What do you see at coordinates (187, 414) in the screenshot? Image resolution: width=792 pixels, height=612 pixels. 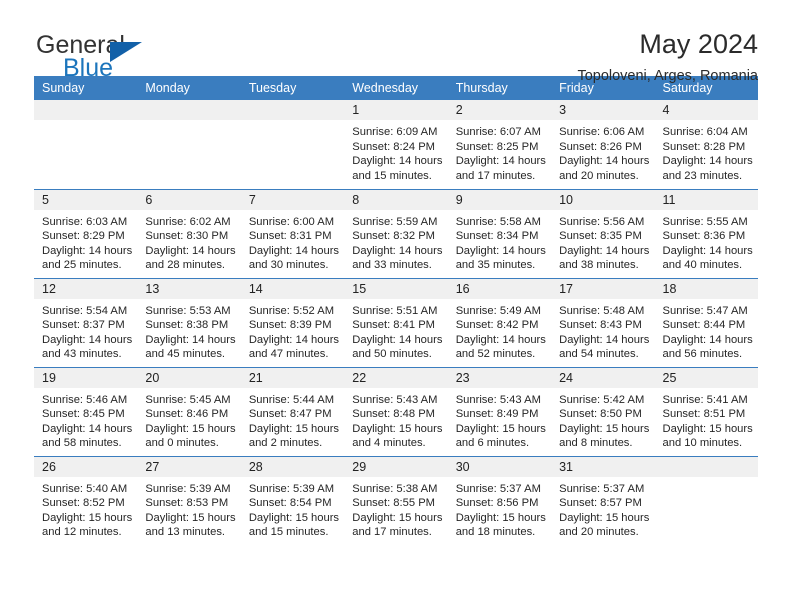 I see `detail-sunset: Sunset: 8:46 PM` at bounding box center [187, 414].